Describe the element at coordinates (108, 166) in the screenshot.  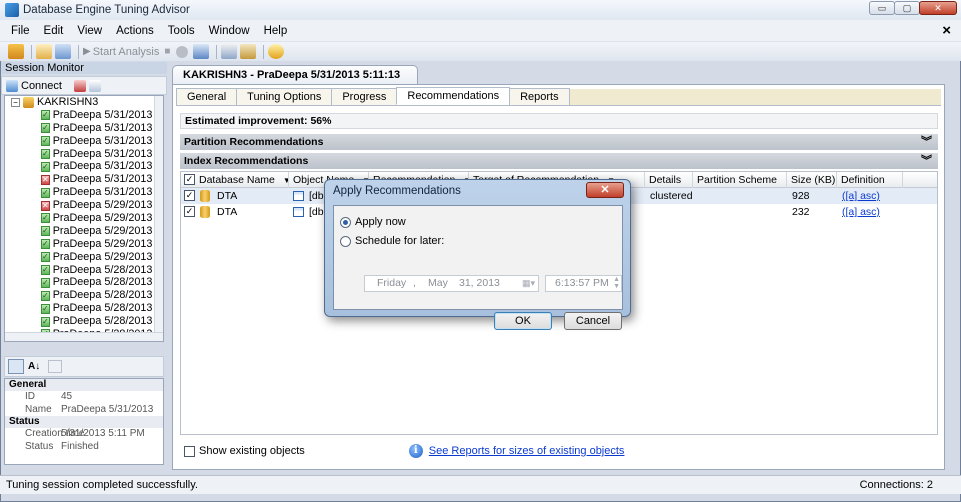
I see `session-label: PraDeepa 5/31/2013 11` at that location.